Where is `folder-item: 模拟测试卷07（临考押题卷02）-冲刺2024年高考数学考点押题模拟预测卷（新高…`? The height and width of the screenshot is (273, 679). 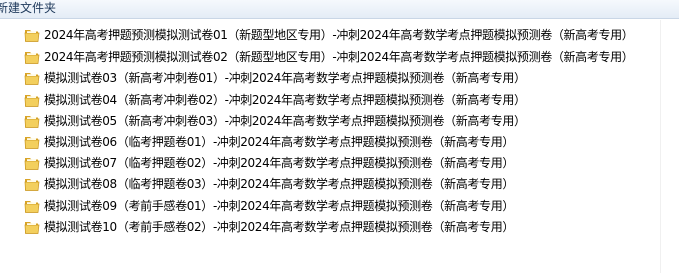
folder-item: 模拟测试卷07（临考押题卷02）-冲刺2024年高考数学考点押题模拟预测卷（新高… is located at coordinates (269, 163).